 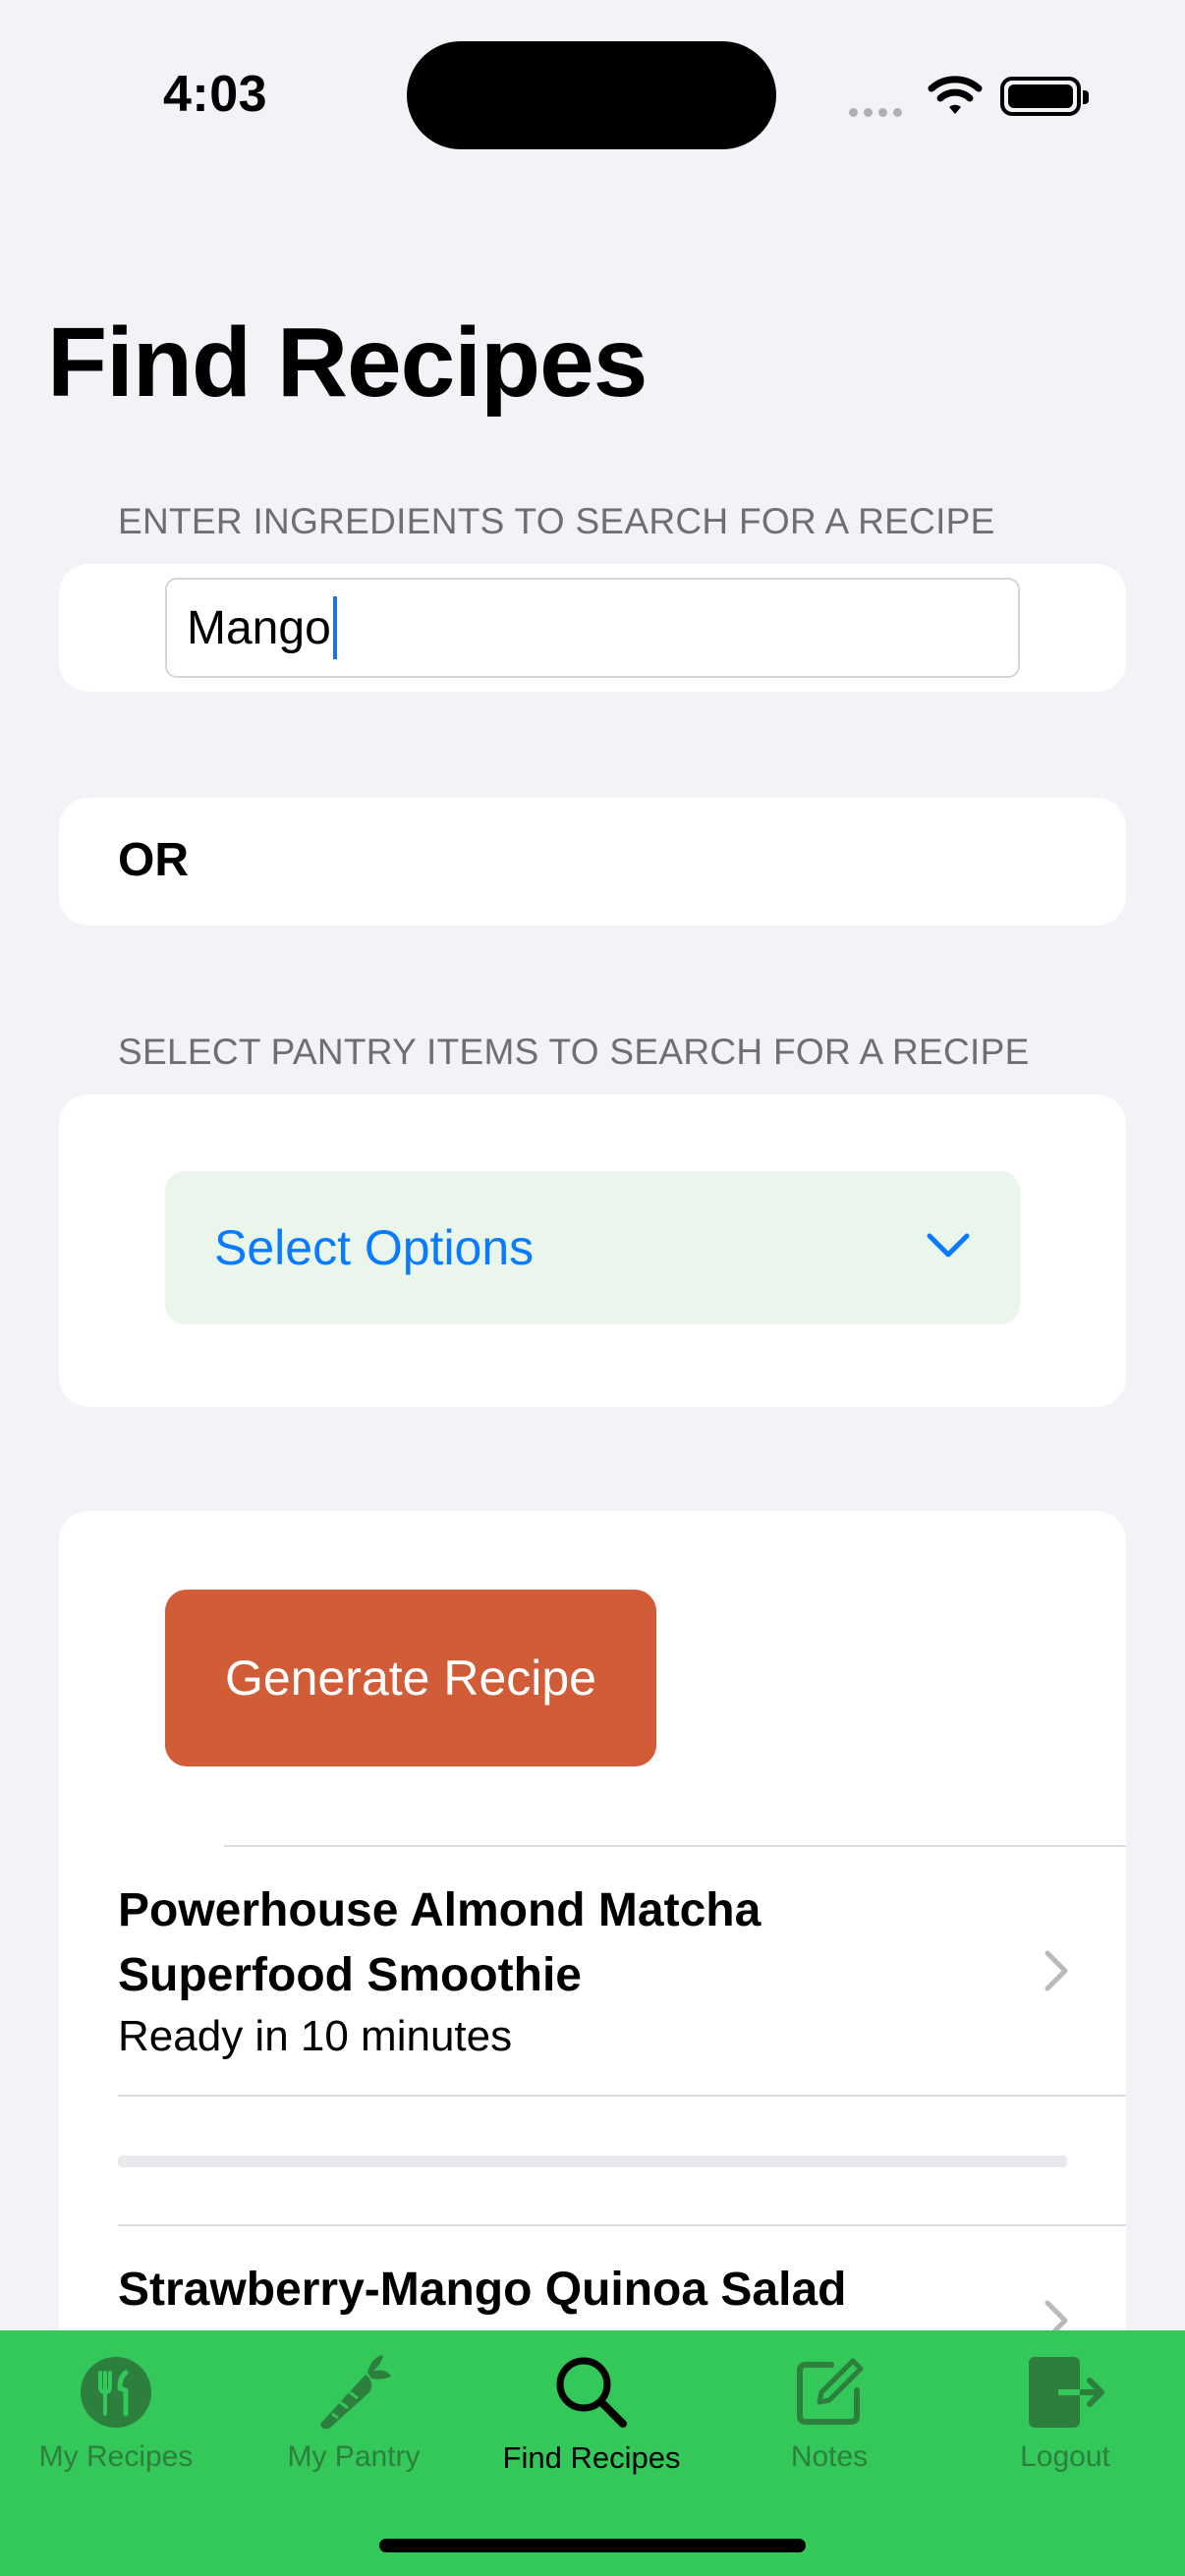 What do you see at coordinates (622, 2096) in the screenshot?
I see `divider` at bounding box center [622, 2096].